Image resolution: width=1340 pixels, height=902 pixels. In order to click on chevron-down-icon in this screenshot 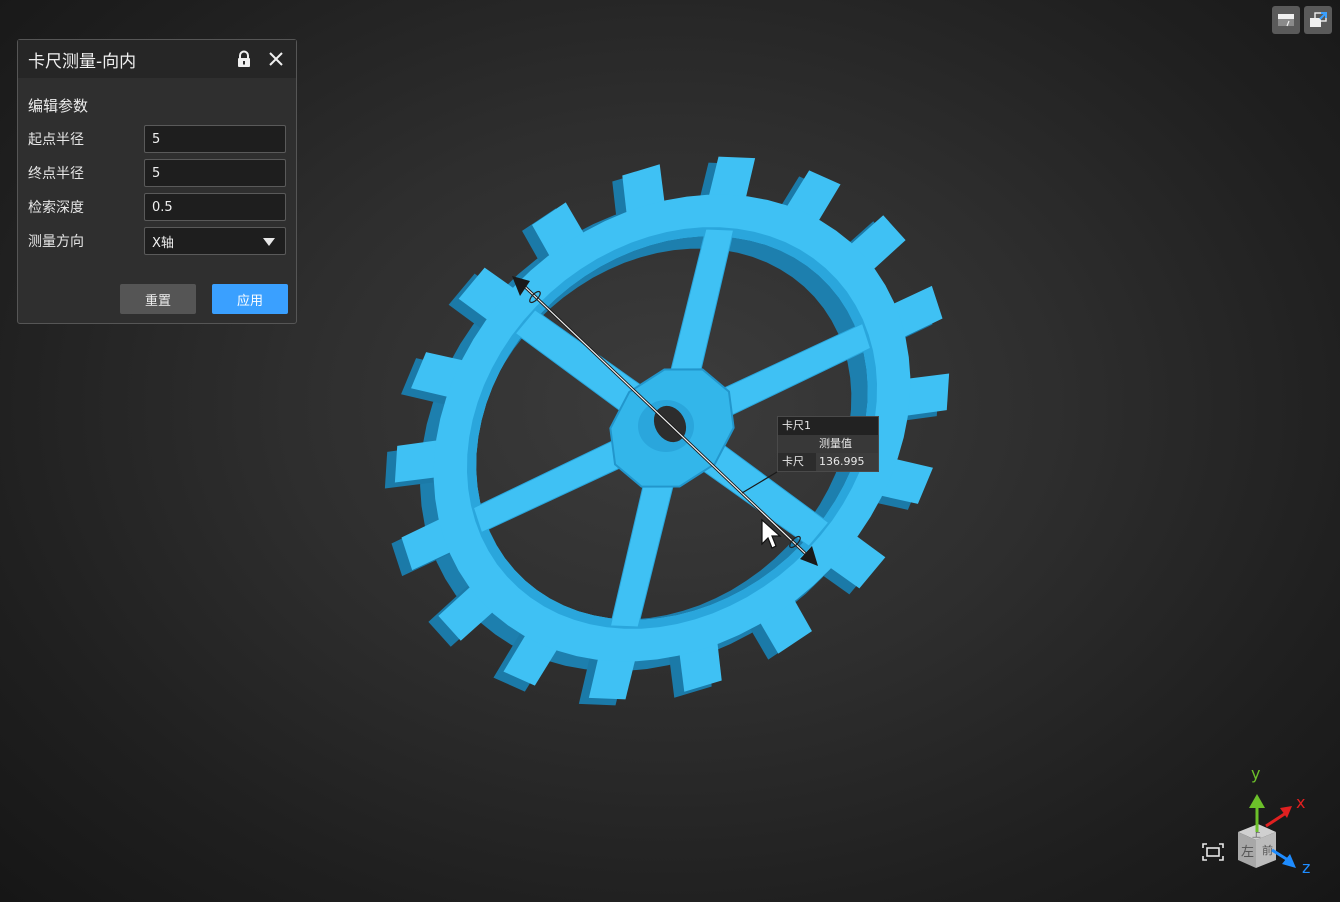, I will do `click(269, 242)`.